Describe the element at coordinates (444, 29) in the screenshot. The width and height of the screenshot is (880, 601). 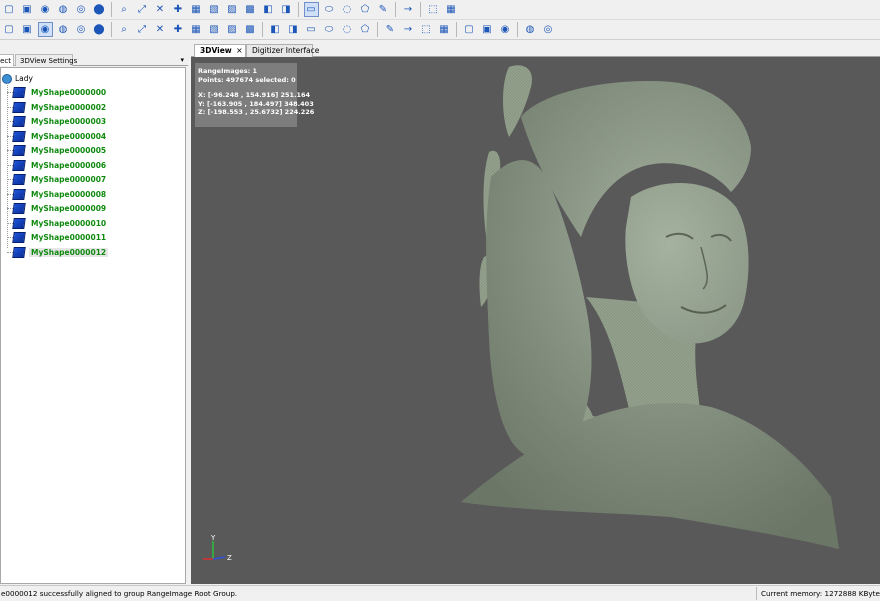
I see `scan-icon: ▦` at that location.